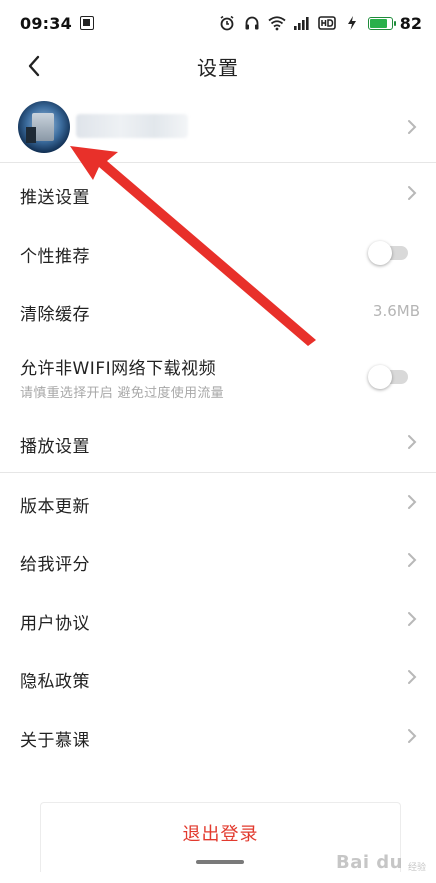 The height and width of the screenshot is (883, 436). I want to click on headphone-icon, so click(252, 23).